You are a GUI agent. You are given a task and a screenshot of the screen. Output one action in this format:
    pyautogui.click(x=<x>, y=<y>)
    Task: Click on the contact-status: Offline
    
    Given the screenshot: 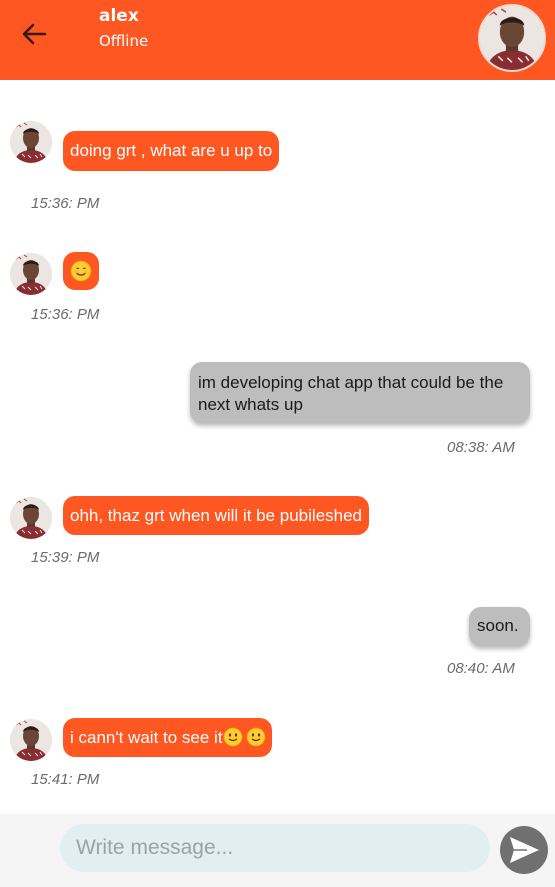 What is the action you would take?
    pyautogui.click(x=124, y=41)
    